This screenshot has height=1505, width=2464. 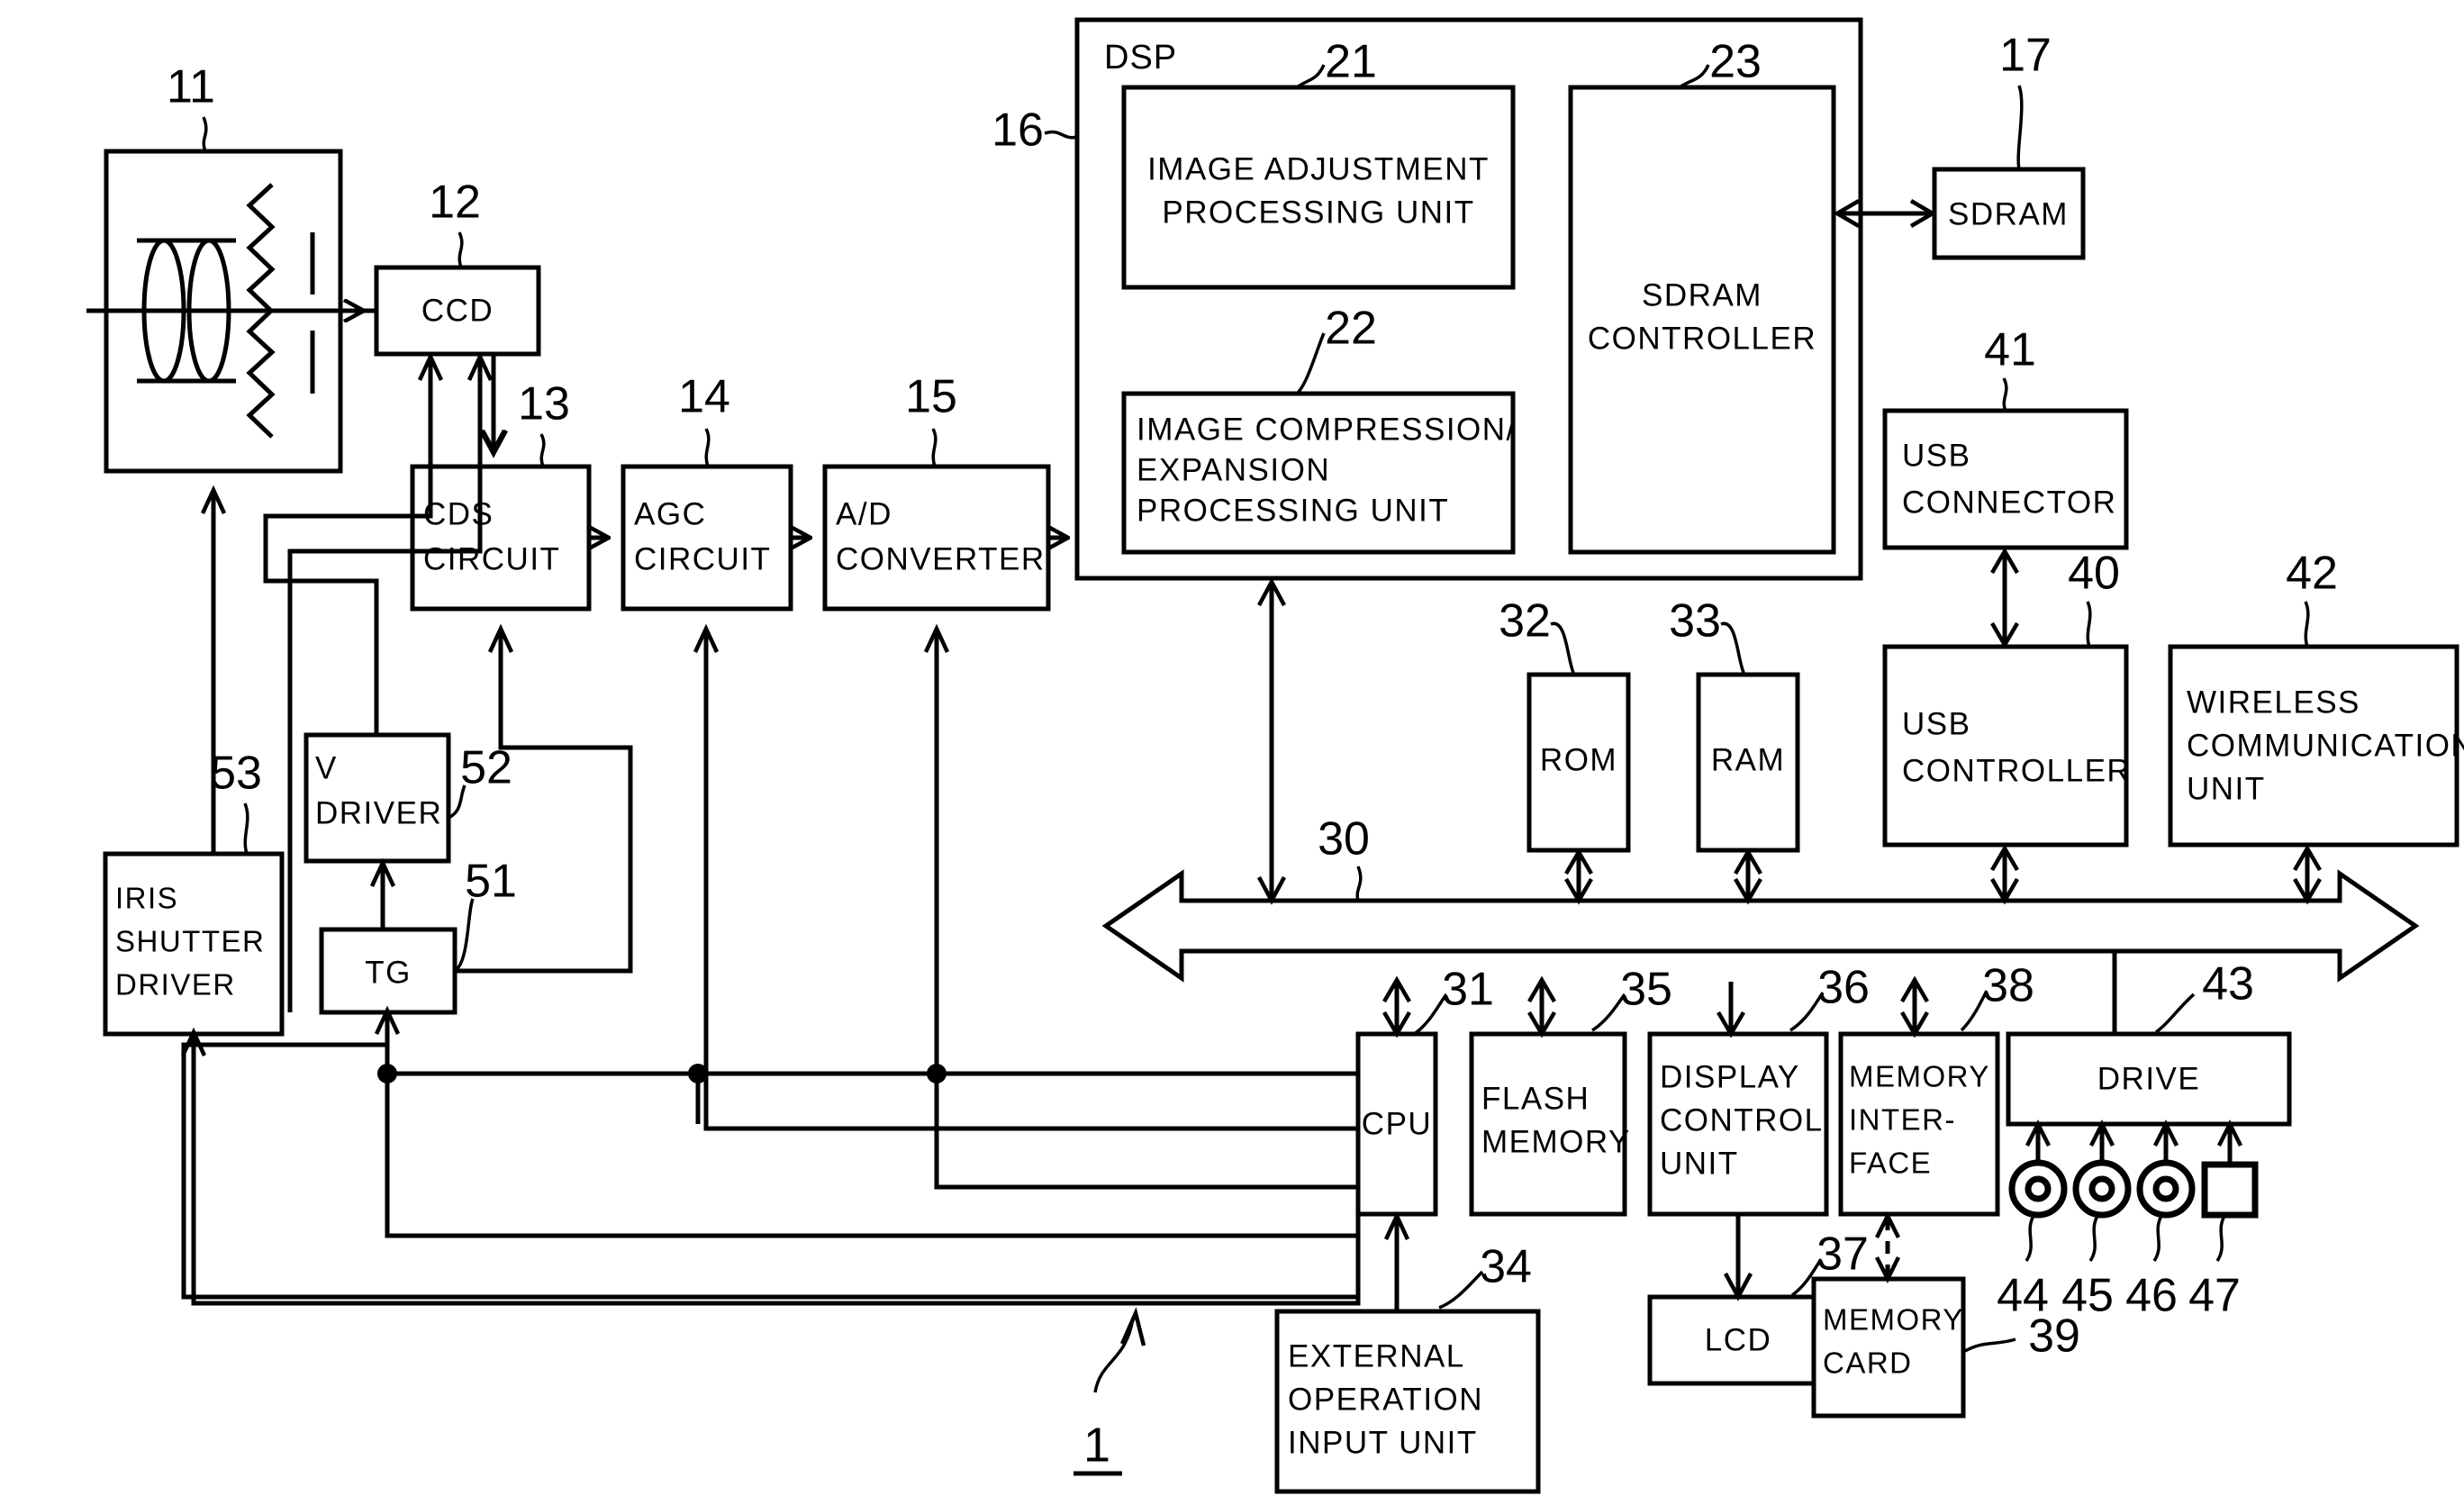 I want to click on ad-converter-label-line2: CONVERTER, so click(x=941, y=558).